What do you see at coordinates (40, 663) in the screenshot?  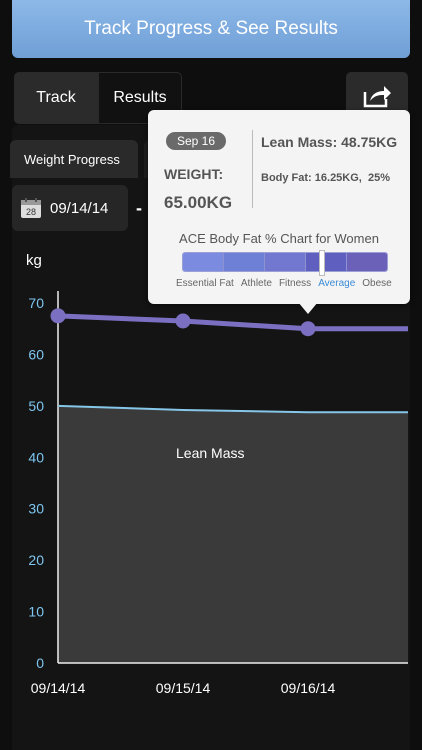 I see `y-tick-label: 0` at bounding box center [40, 663].